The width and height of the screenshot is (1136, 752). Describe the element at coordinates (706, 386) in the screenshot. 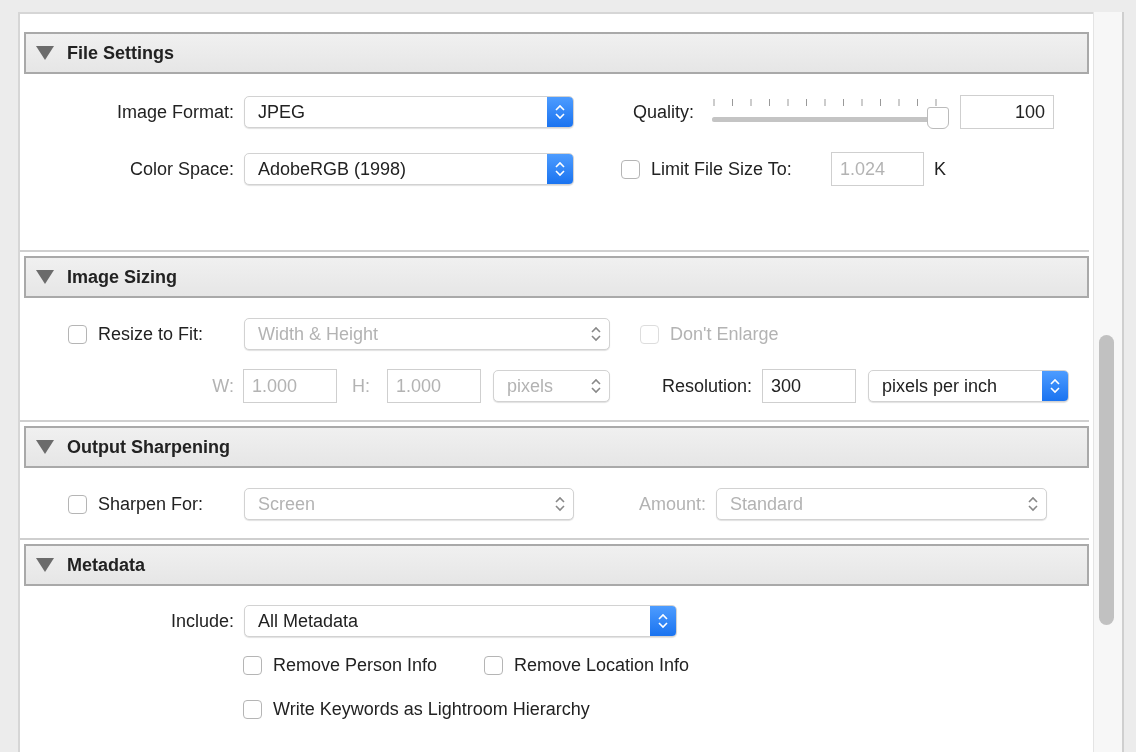

I see `field-label: Resolution:` at that location.